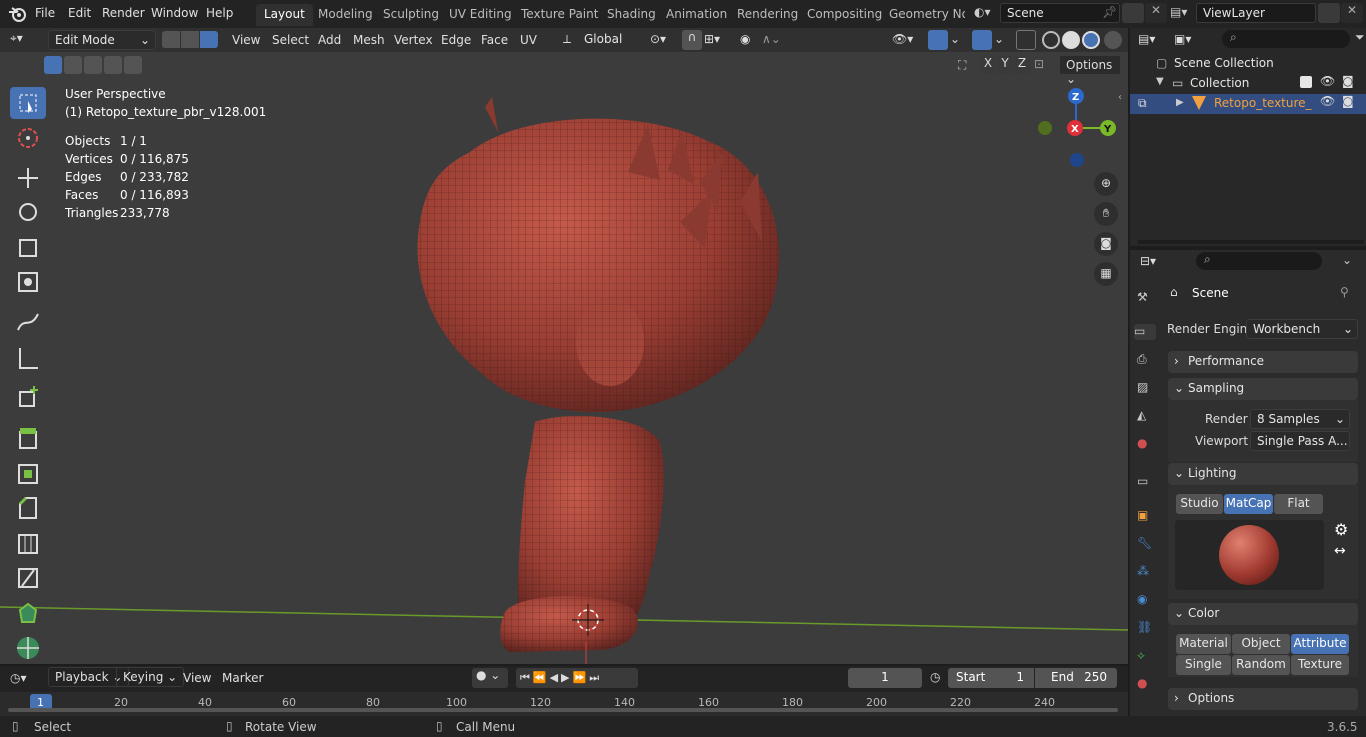  I want to click on object-name-label: Retopo_texture_, so click(1263, 103).